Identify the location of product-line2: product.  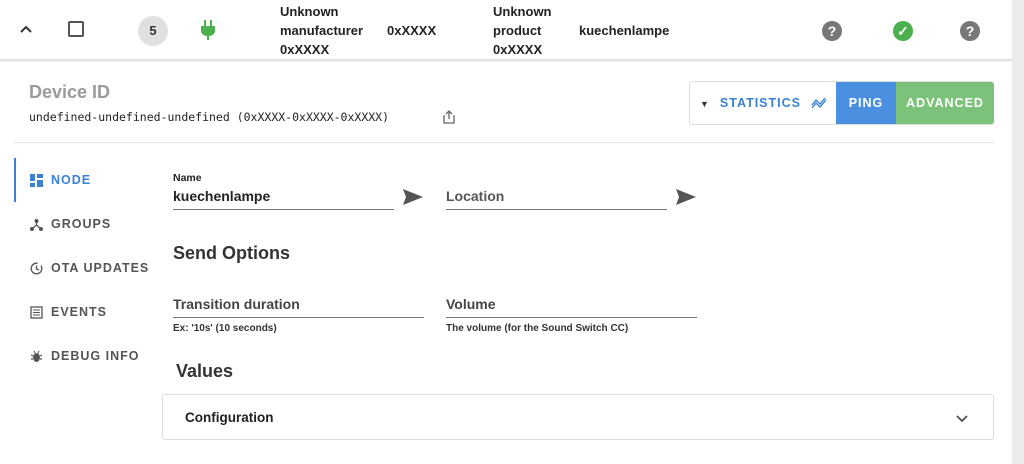
(517, 30).